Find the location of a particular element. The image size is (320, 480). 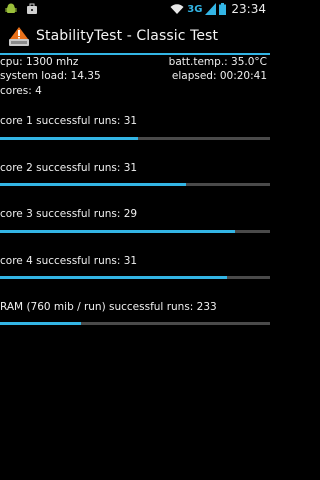

core4-runs-label: core 4 successful runs: 31 is located at coordinates (69, 261).